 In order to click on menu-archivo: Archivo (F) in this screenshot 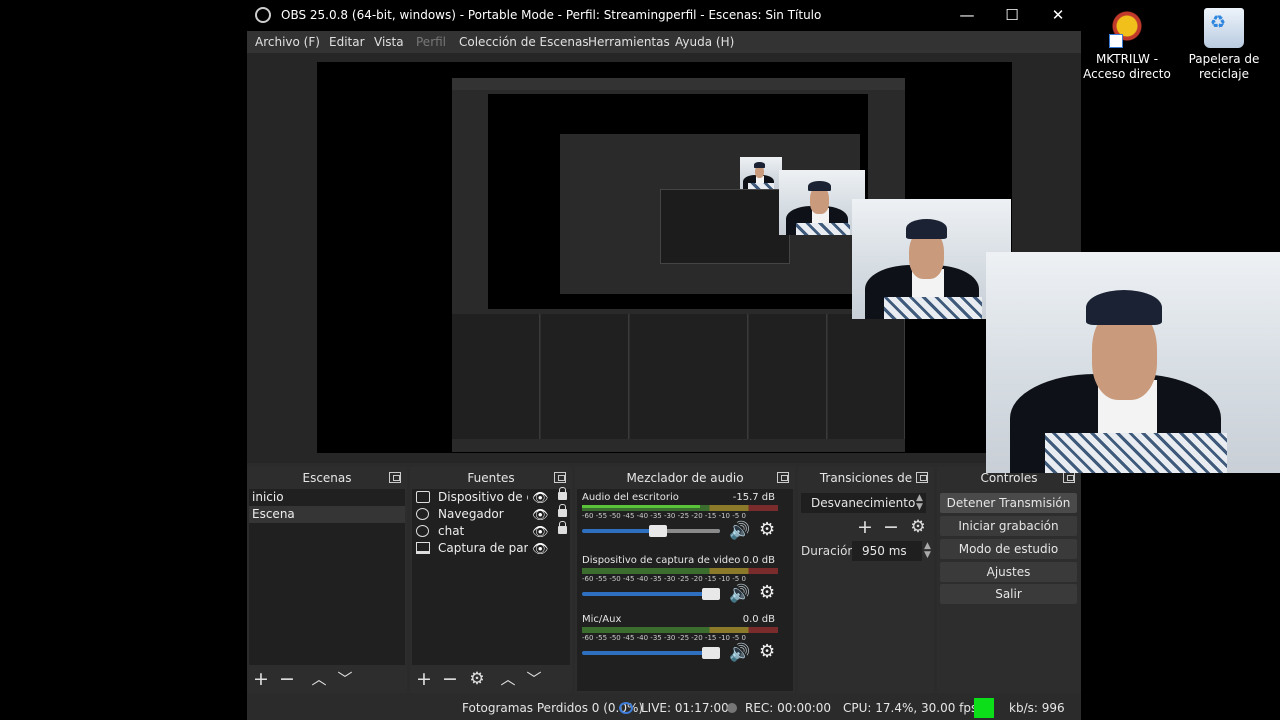, I will do `click(287, 42)`.